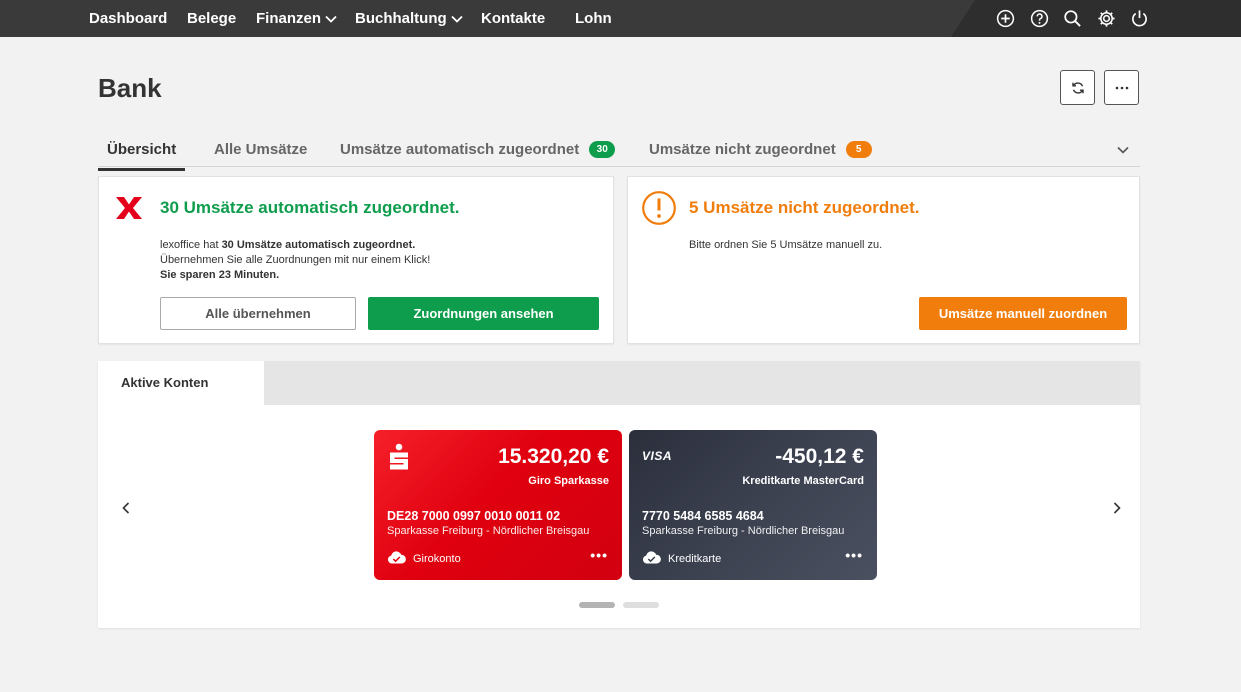 The image size is (1241, 692). I want to click on account-type: Kreditkarte, so click(695, 559).